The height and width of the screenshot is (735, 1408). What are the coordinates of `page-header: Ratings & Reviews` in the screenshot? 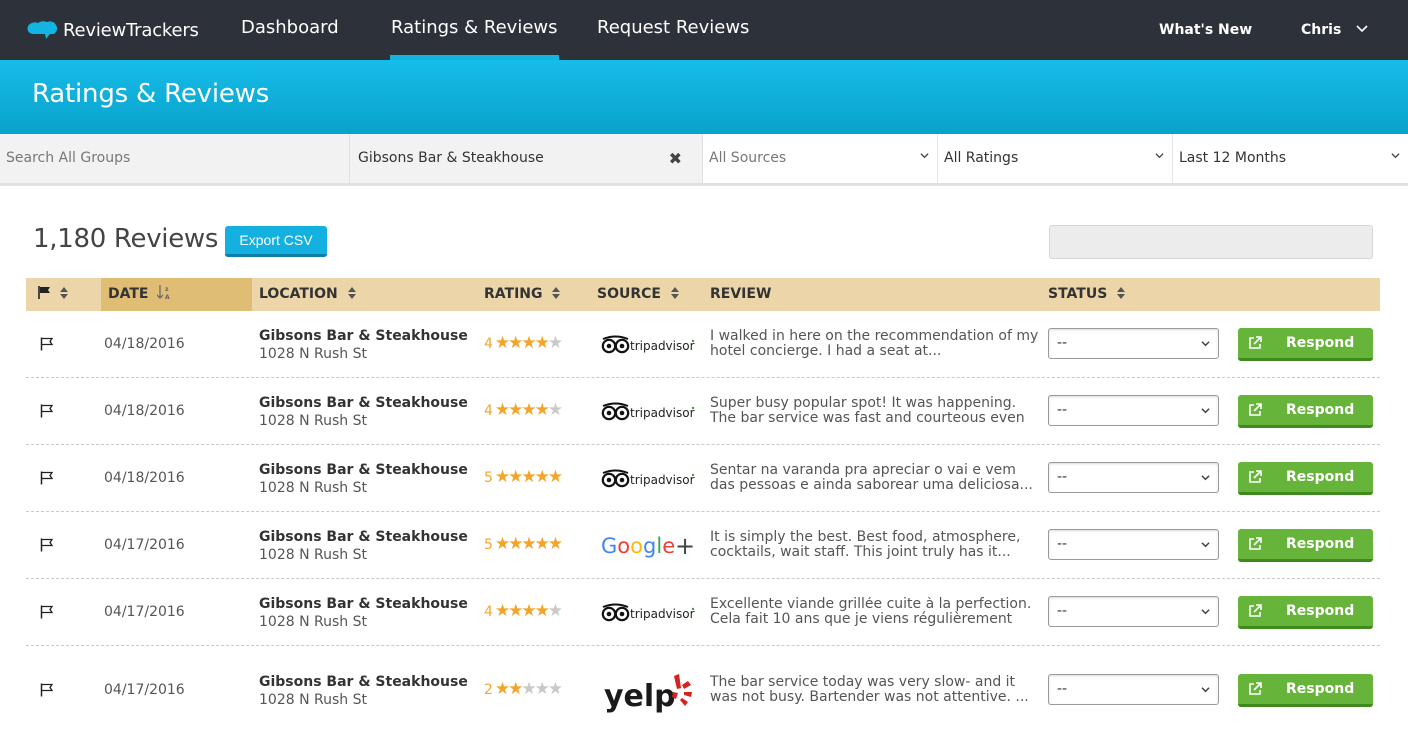 It's located at (704, 97).